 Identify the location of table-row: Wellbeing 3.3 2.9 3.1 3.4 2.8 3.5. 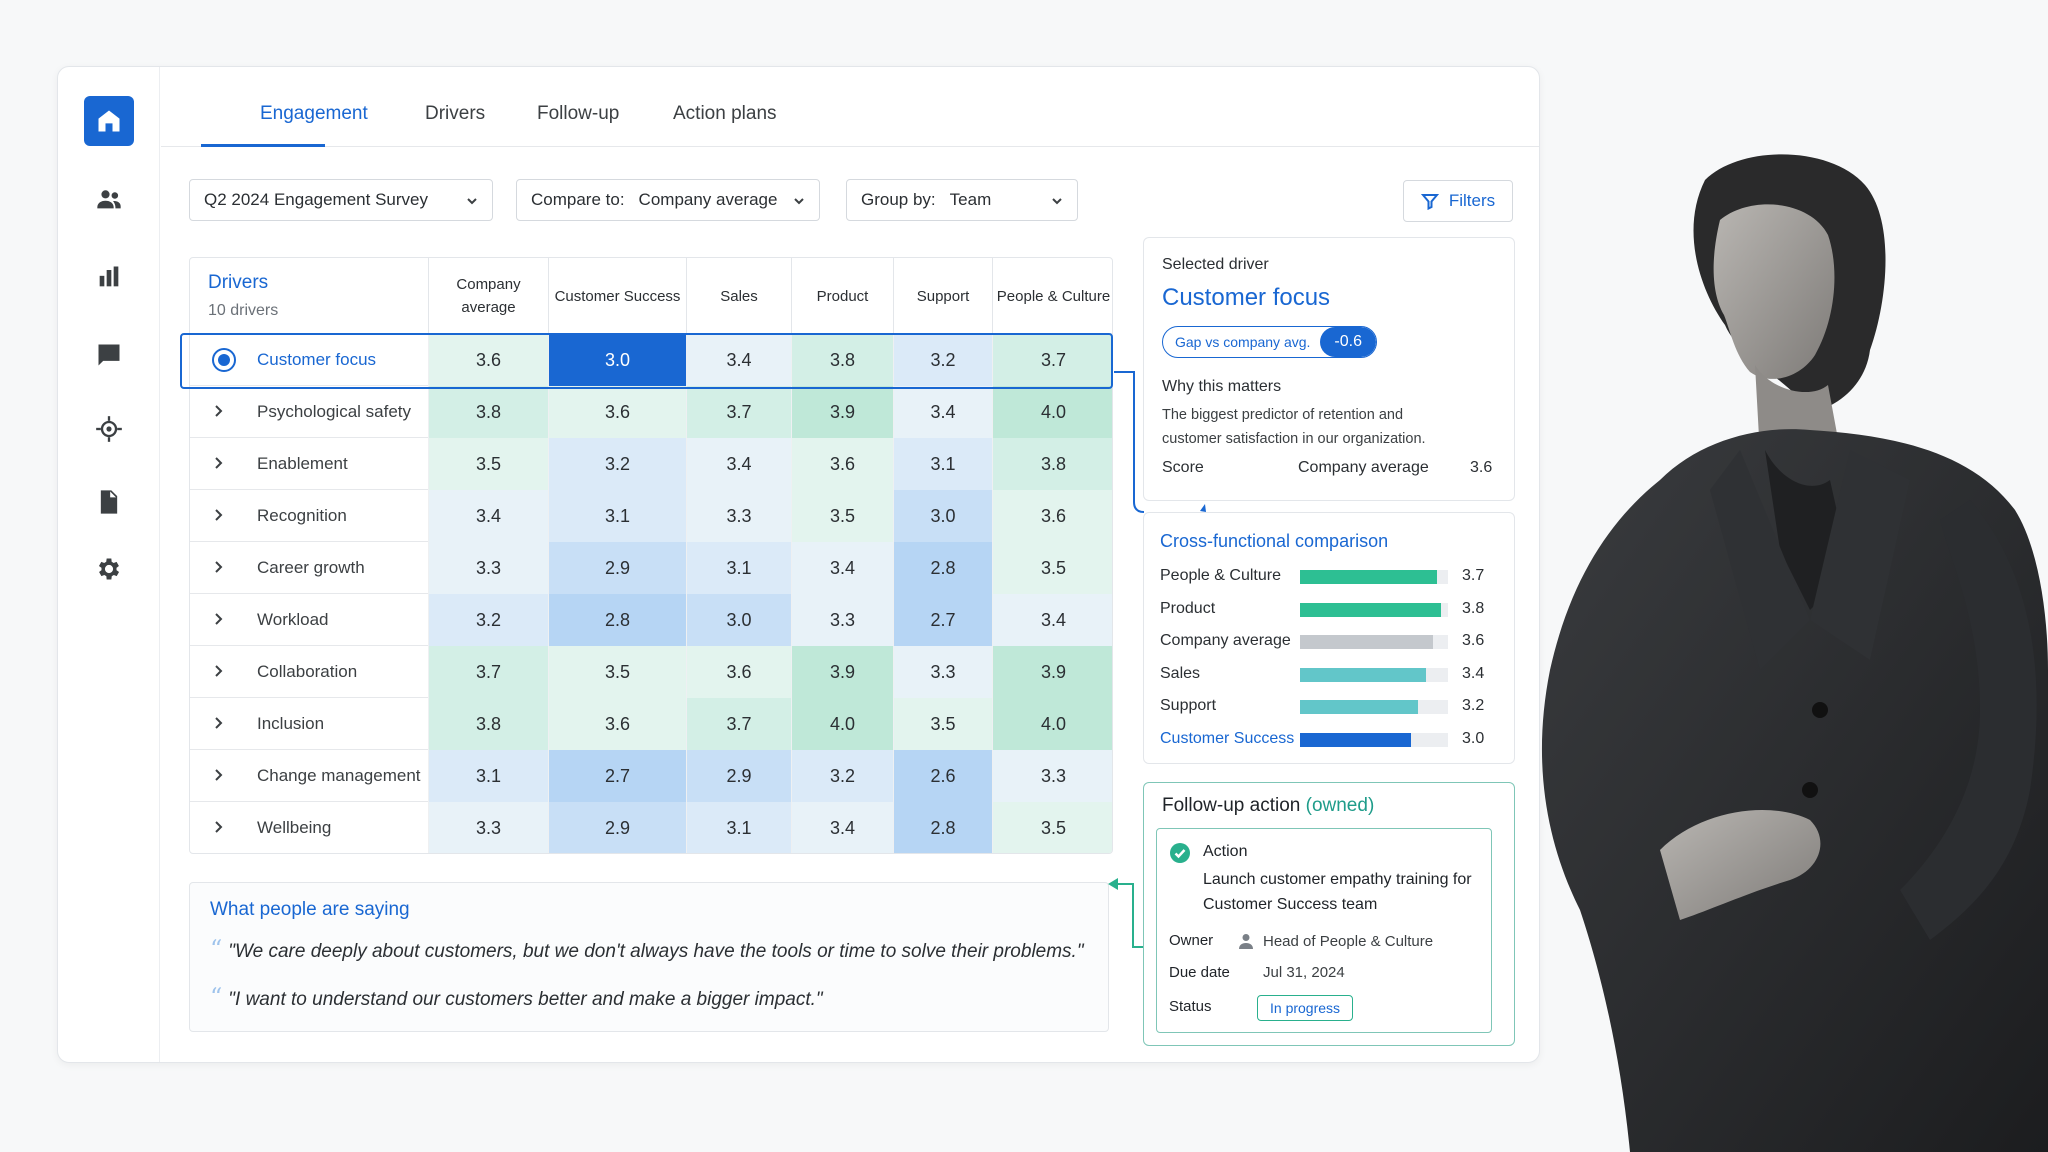
(651, 827).